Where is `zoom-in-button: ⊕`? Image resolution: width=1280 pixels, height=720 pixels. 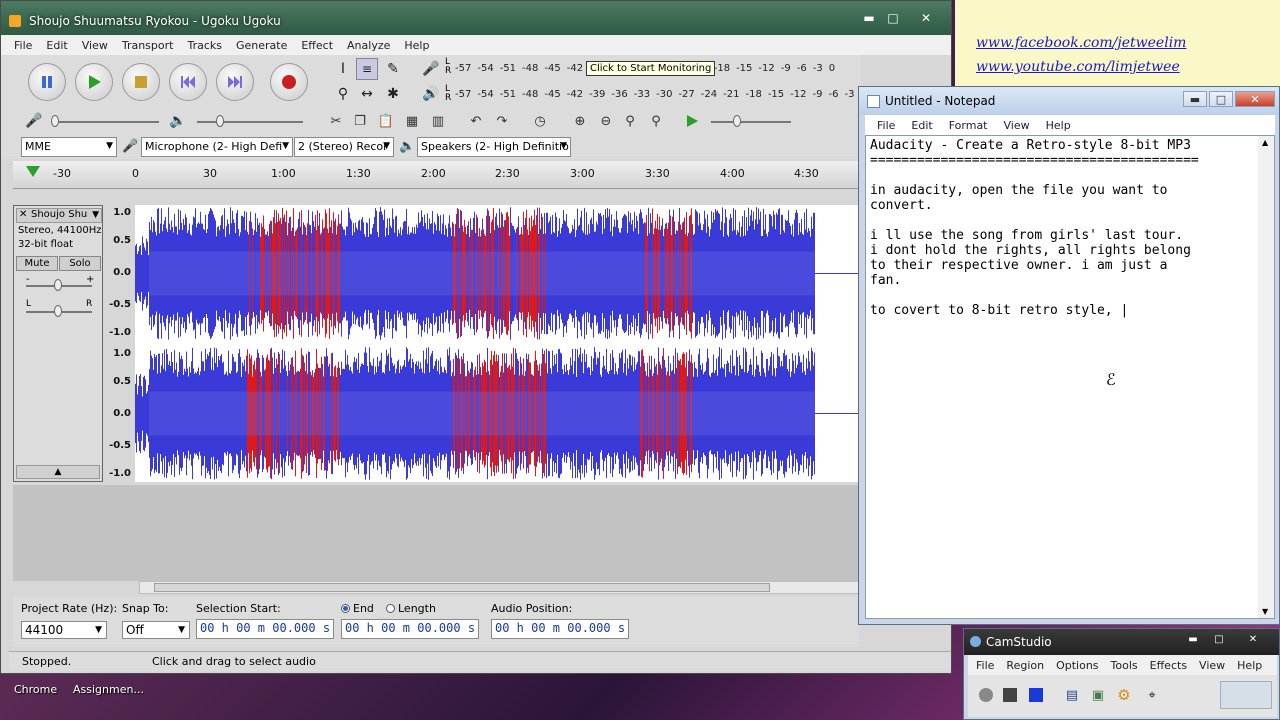 zoom-in-button: ⊕ is located at coordinates (580, 121).